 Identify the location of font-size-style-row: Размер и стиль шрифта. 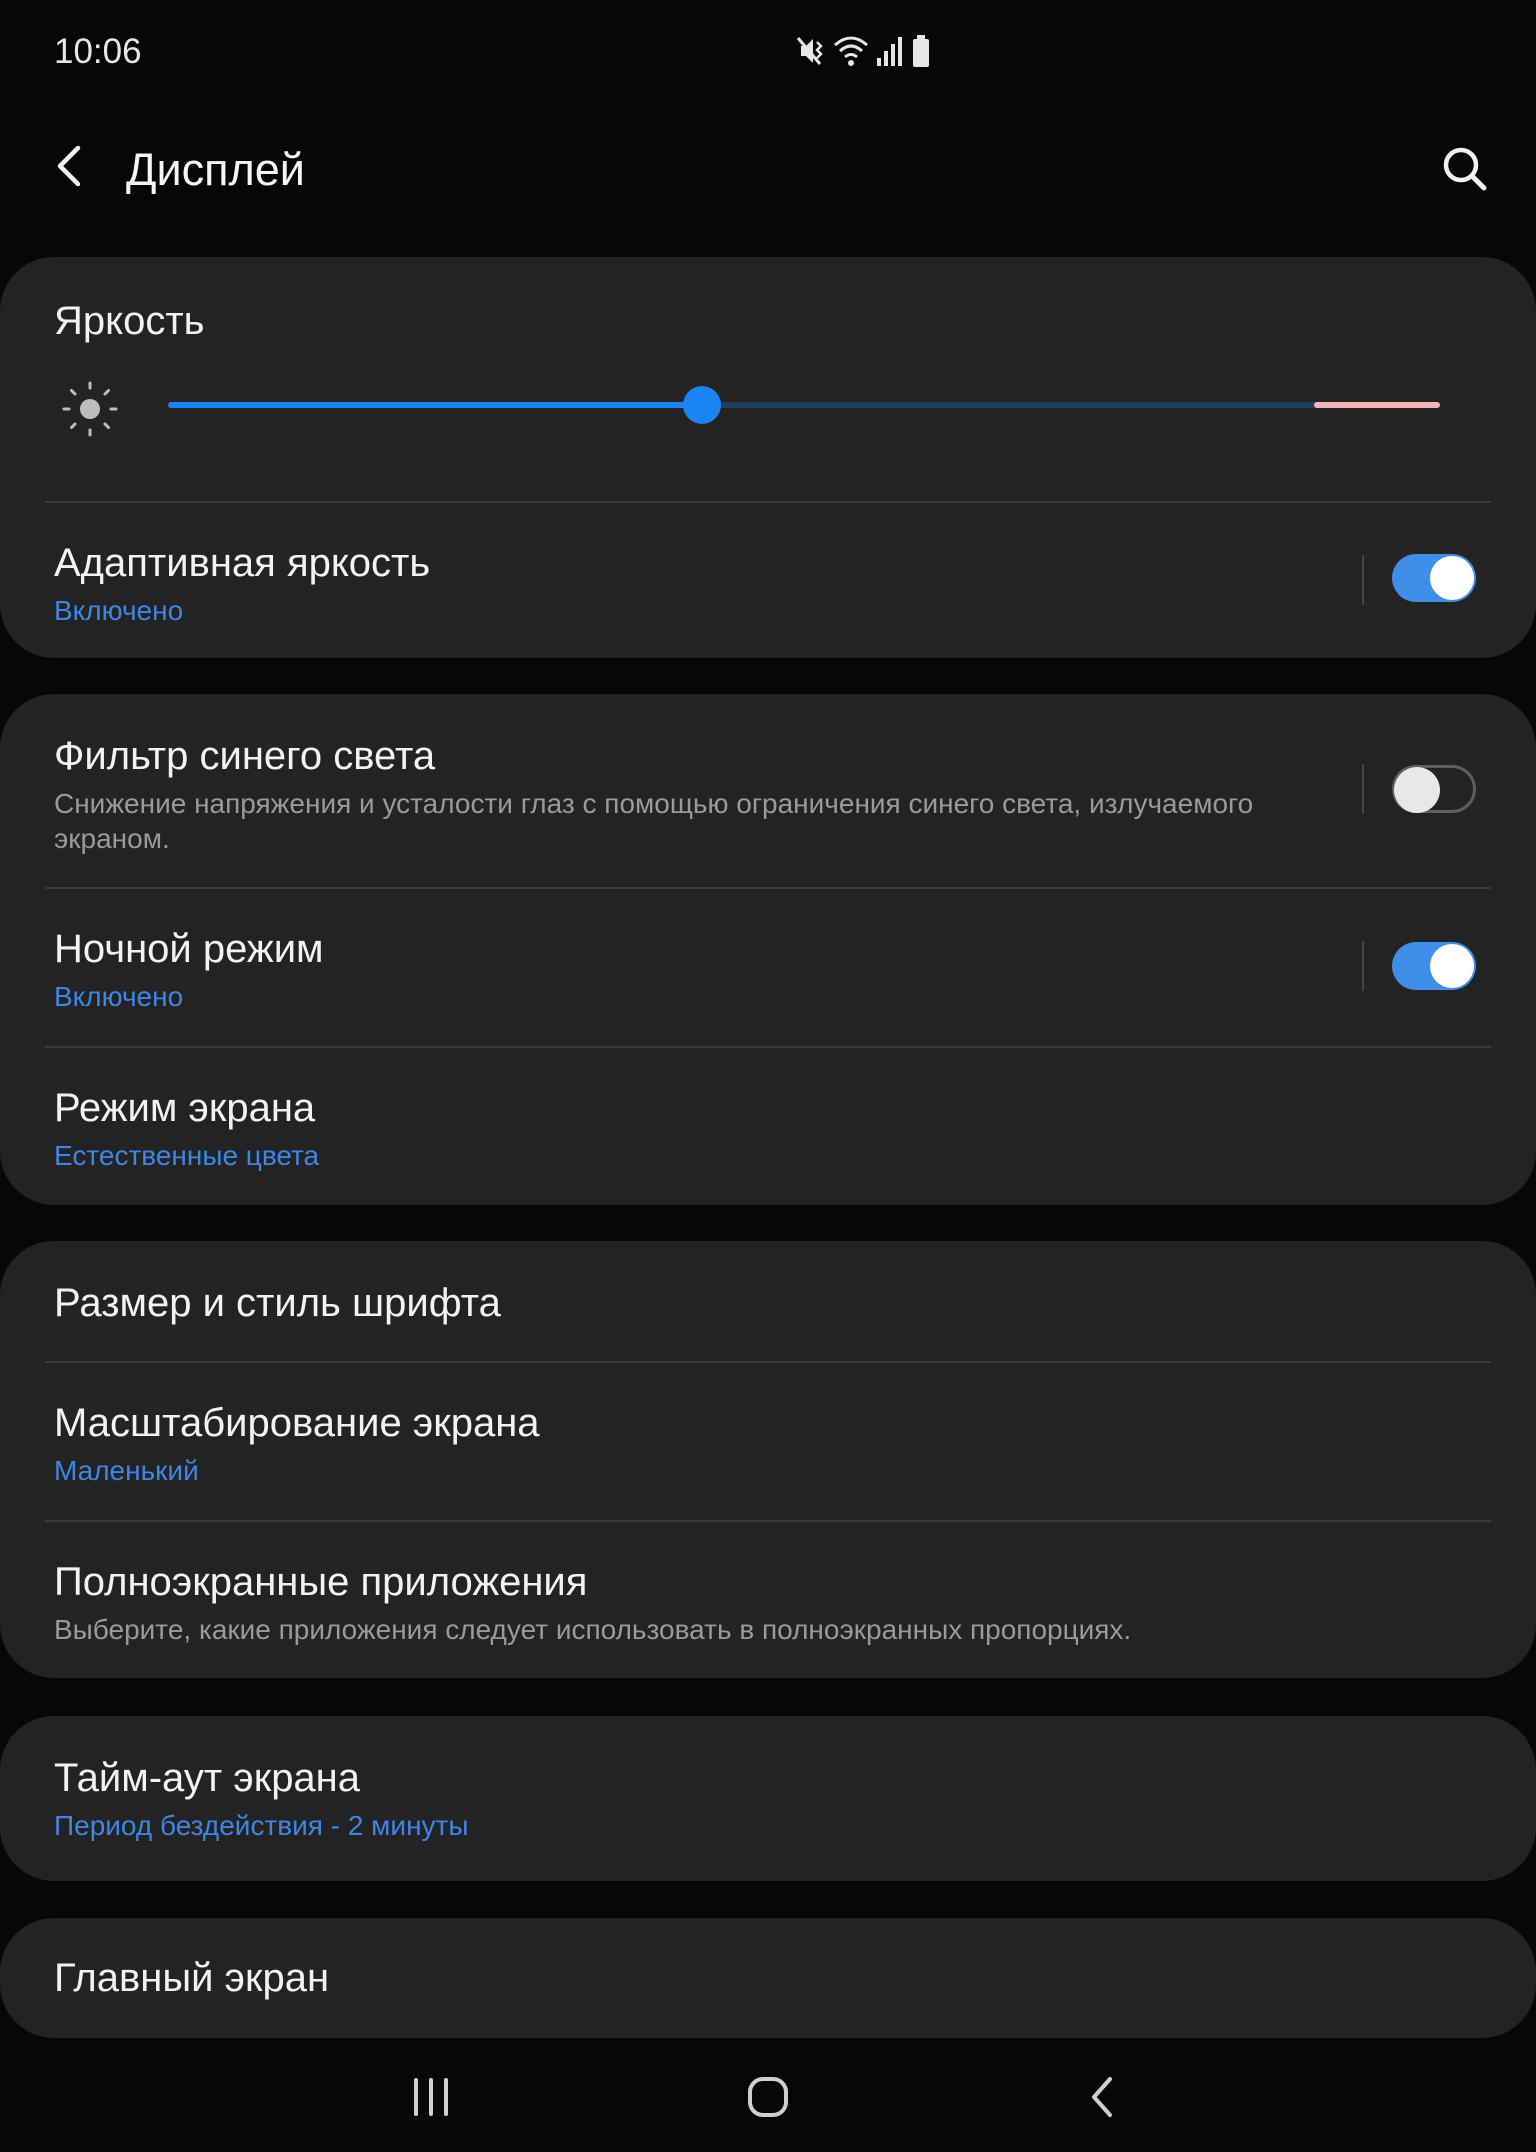
(768, 1301).